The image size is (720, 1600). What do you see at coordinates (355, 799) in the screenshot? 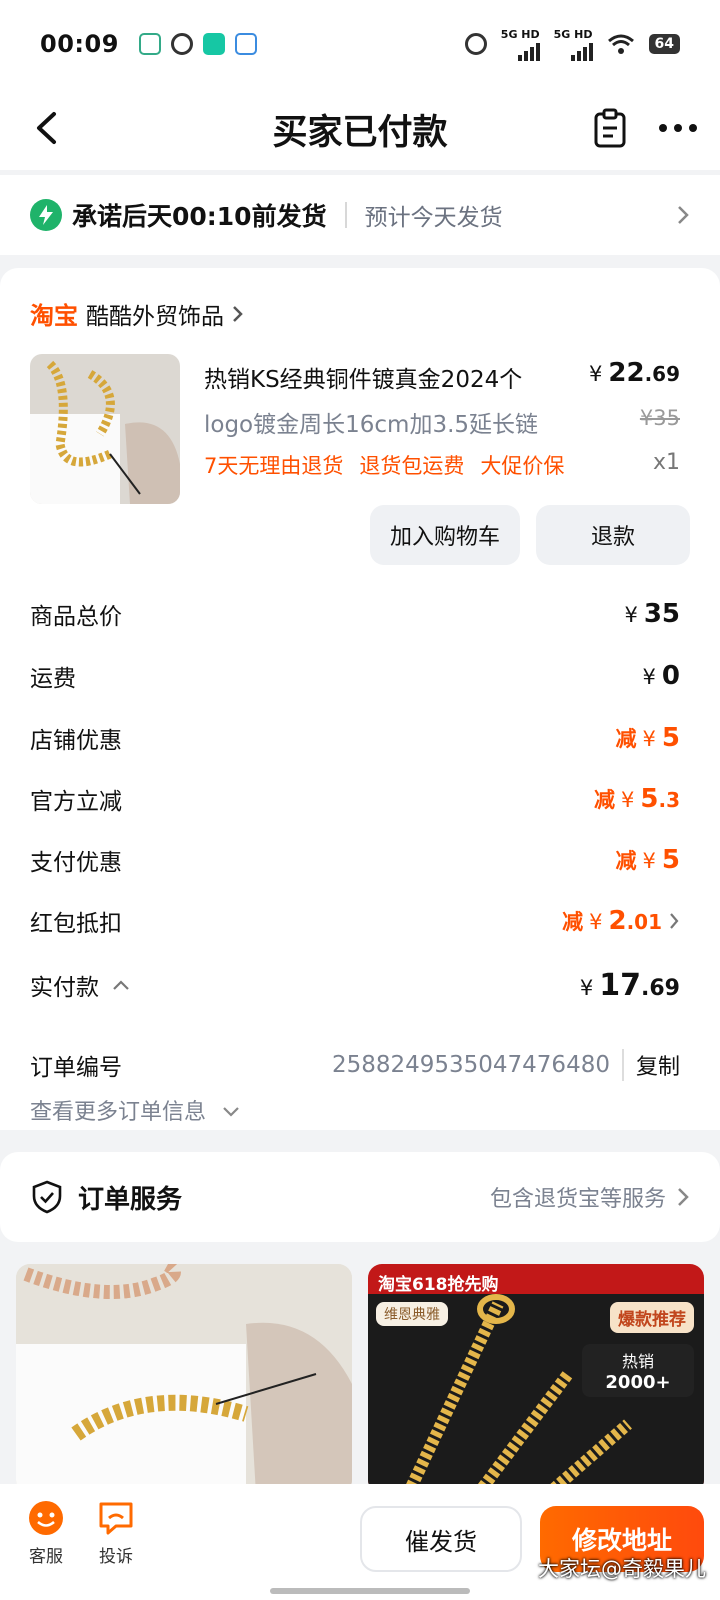
I see `fee-row-official-discount: 官方立减 减 ¥5.3` at bounding box center [355, 799].